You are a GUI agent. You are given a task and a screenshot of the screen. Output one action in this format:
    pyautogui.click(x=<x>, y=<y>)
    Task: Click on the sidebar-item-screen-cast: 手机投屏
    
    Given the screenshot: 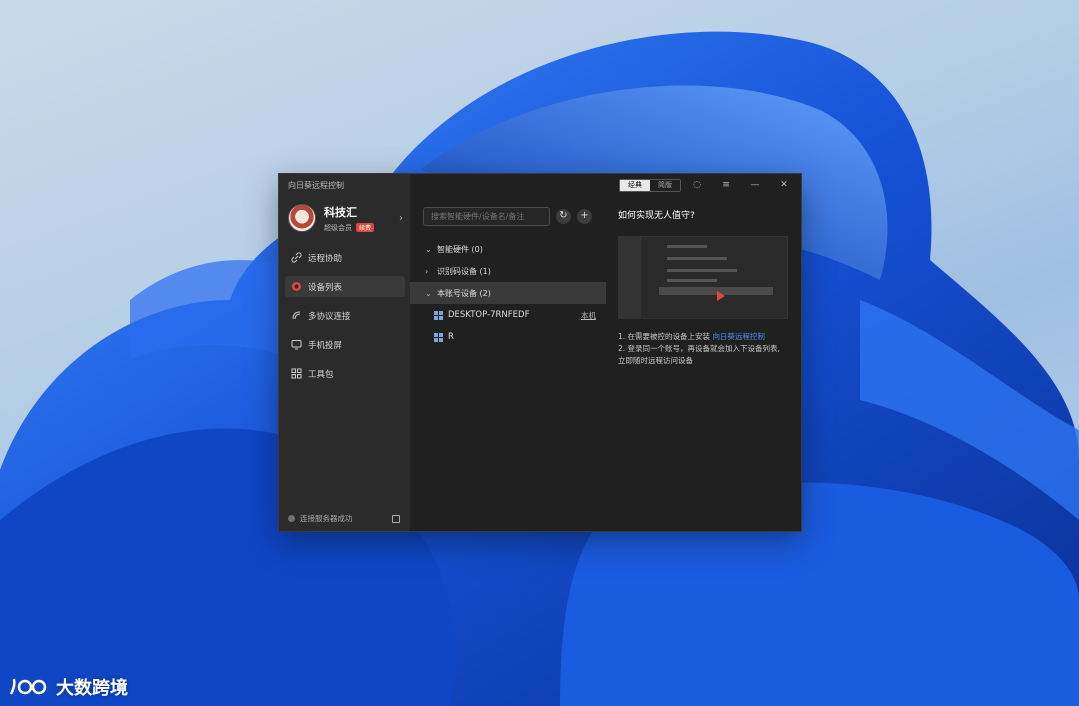 What is the action you would take?
    pyautogui.click(x=345, y=344)
    